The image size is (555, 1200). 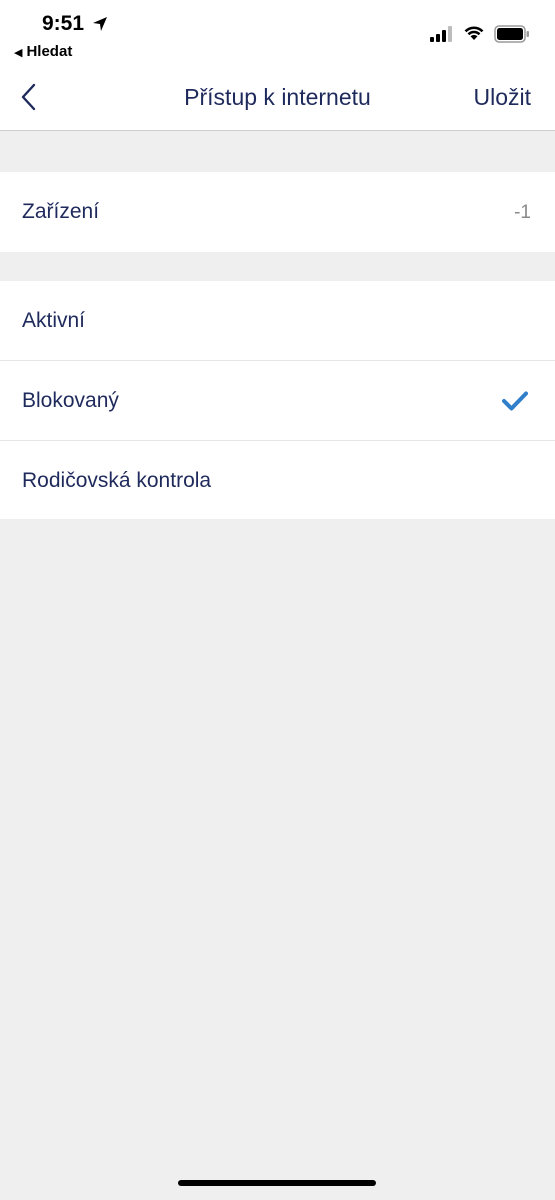 I want to click on save-button: Uložit, so click(x=502, y=97).